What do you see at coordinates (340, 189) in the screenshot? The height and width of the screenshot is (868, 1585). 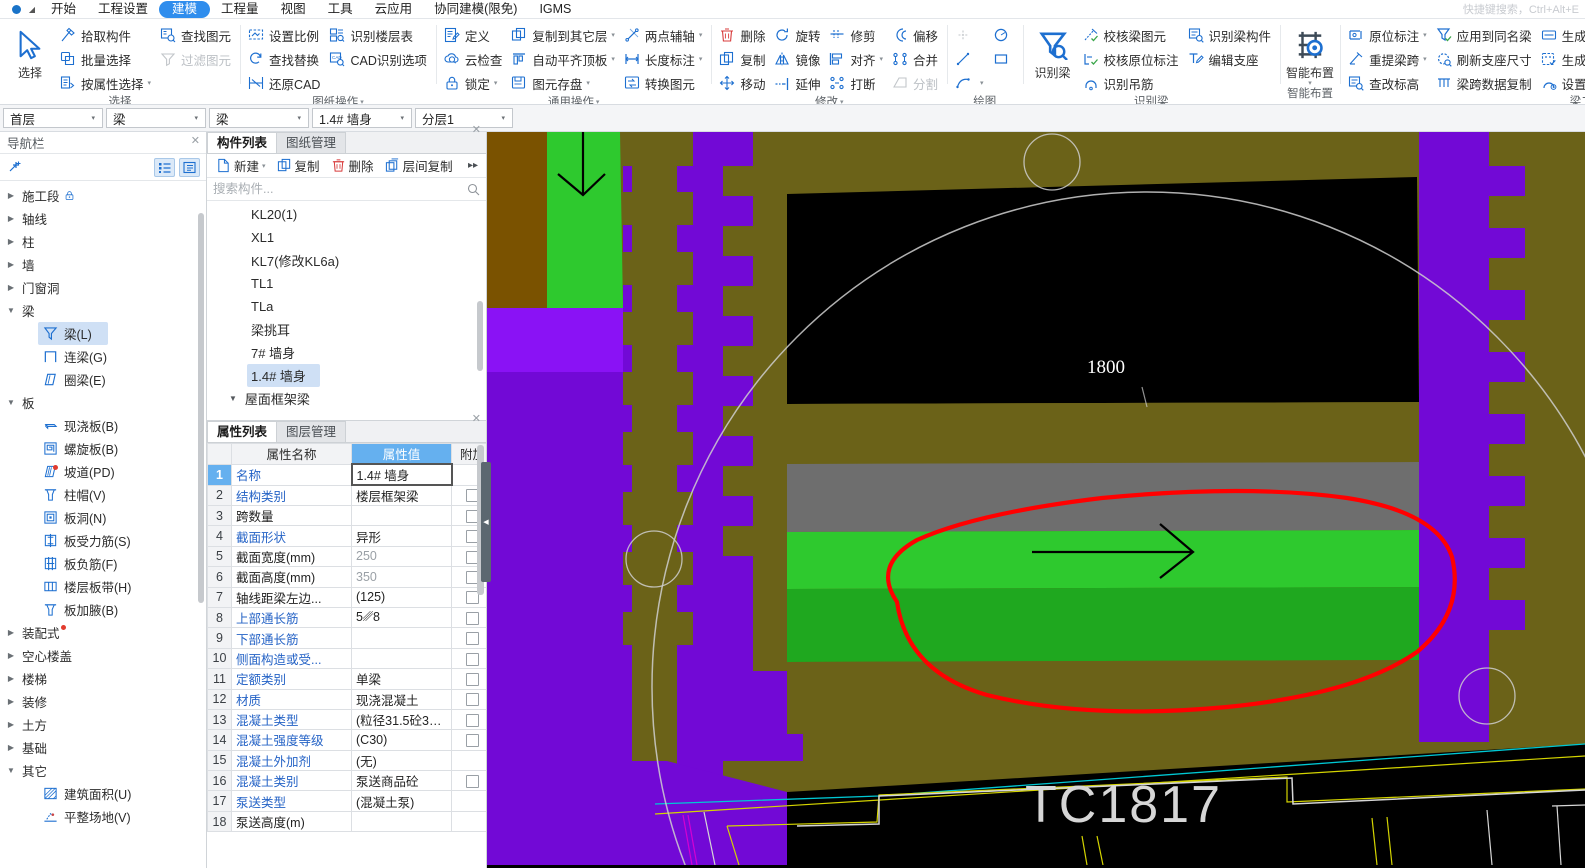 I see `search-input` at bounding box center [340, 189].